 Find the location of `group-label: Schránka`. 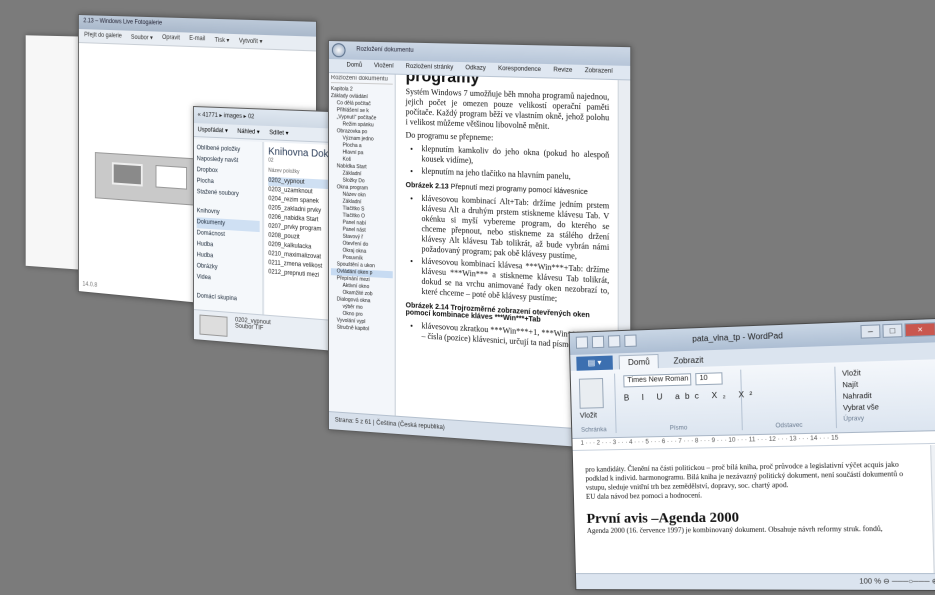

group-label: Schránka is located at coordinates (593, 430).